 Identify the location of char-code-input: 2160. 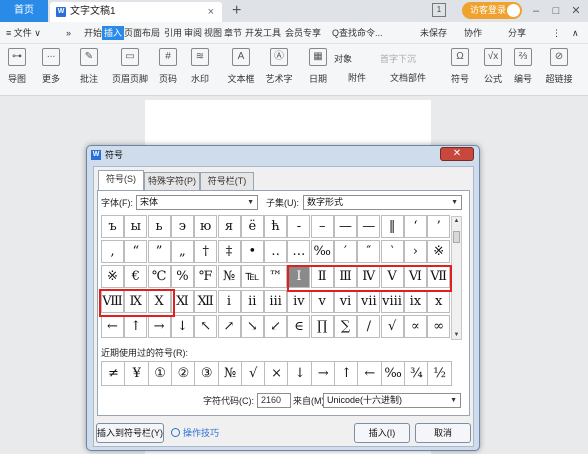
(274, 400).